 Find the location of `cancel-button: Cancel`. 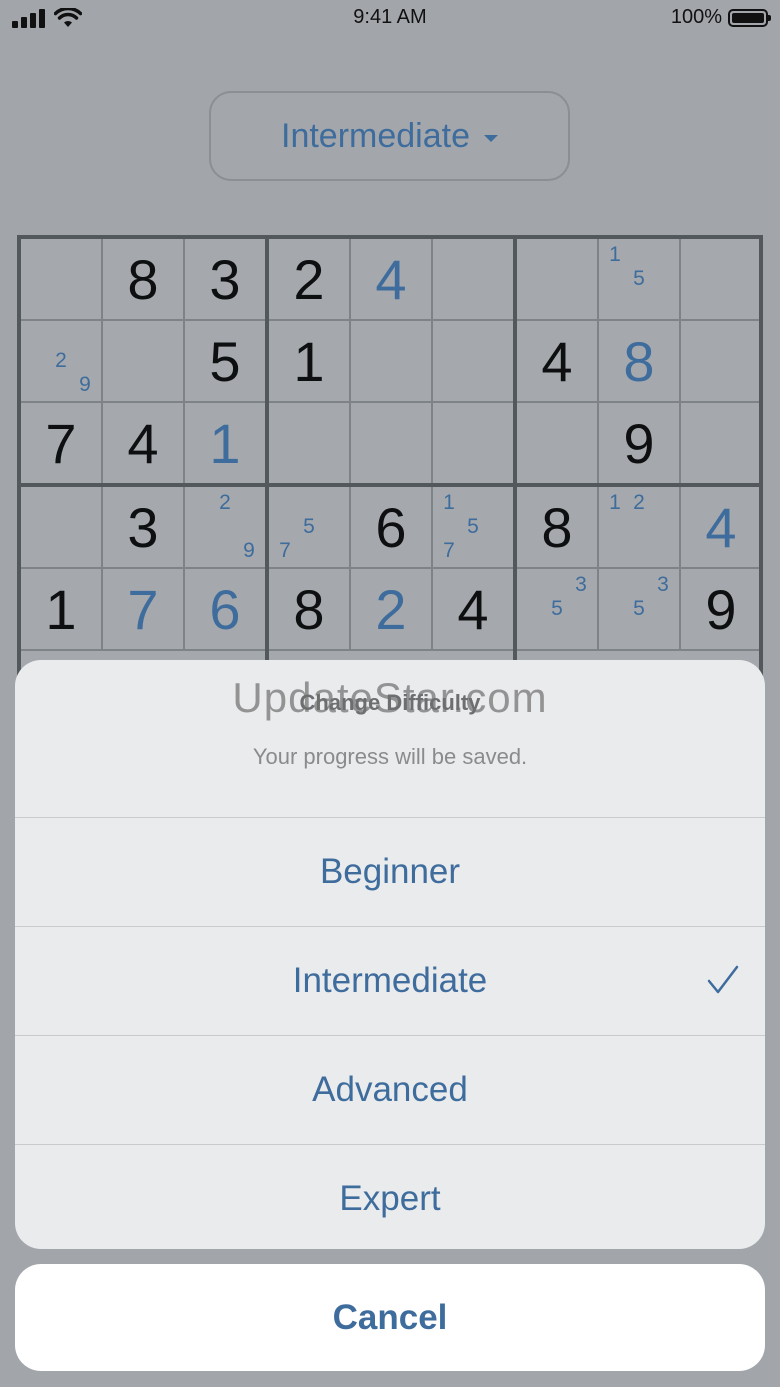

cancel-button: Cancel is located at coordinates (390, 1317).